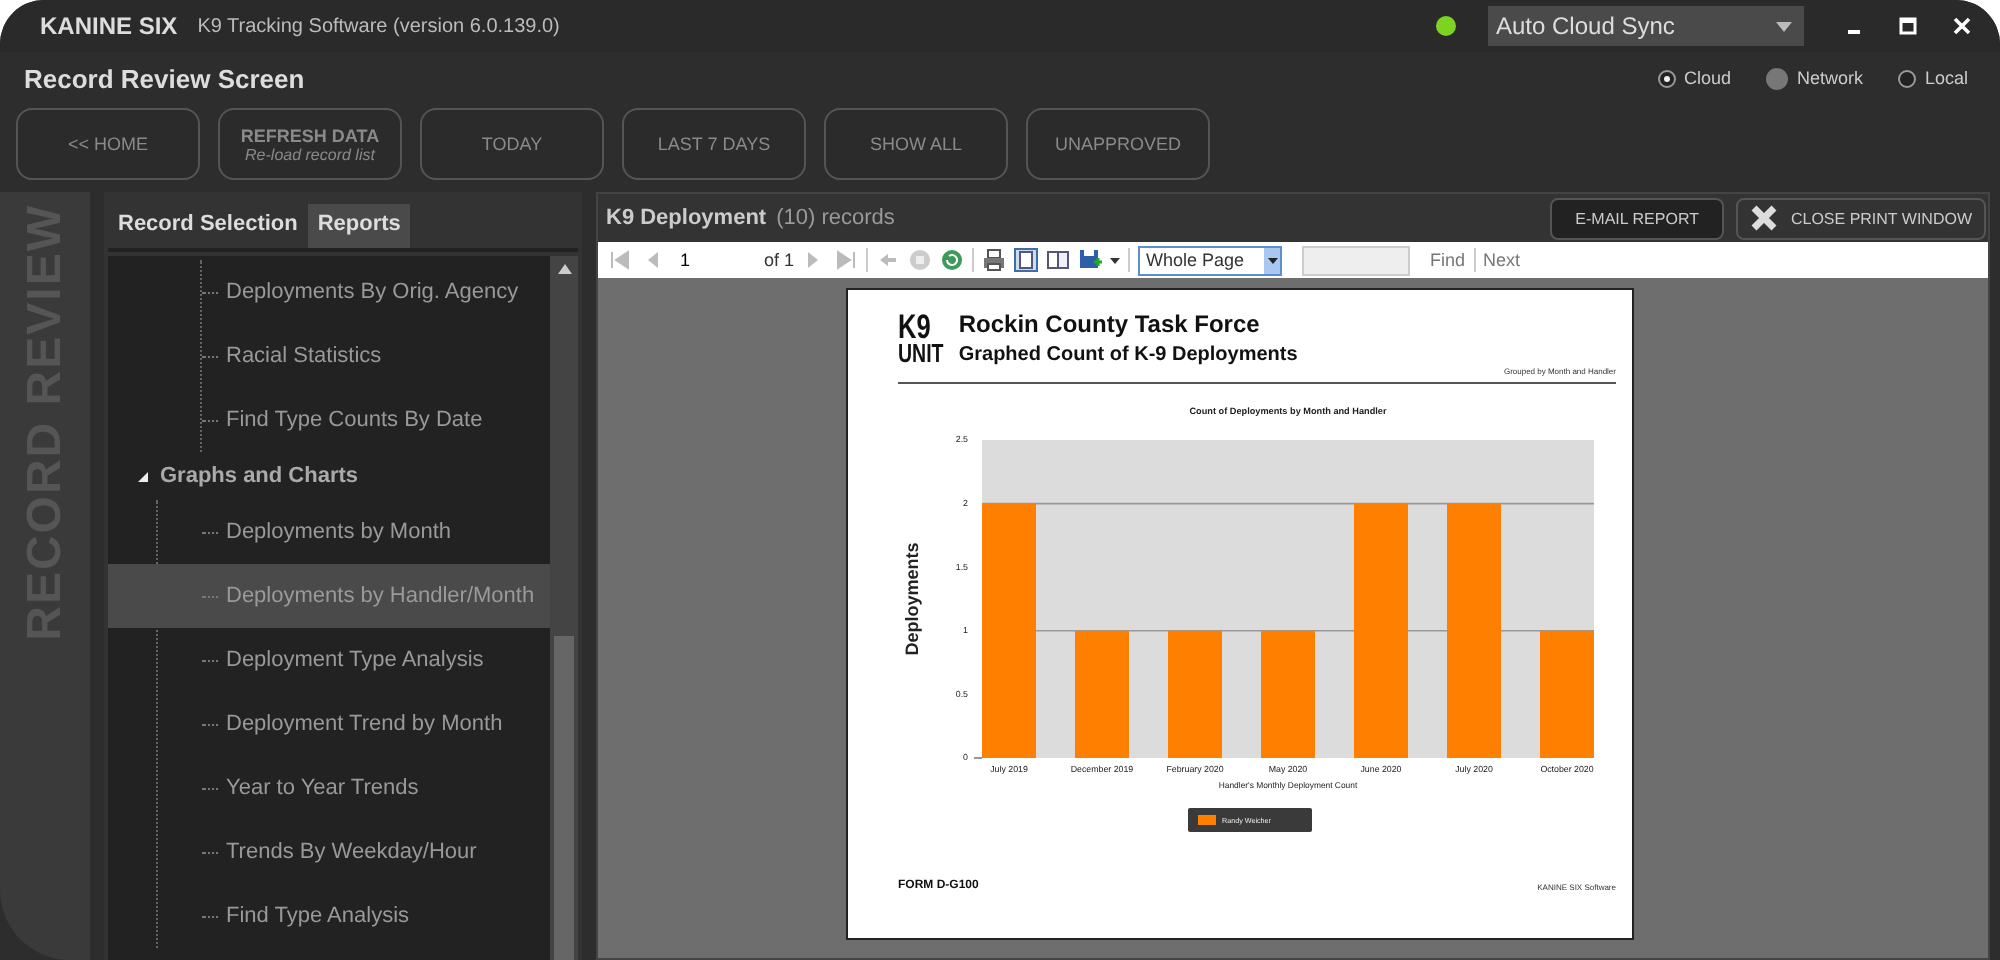 The image size is (2000, 960). I want to click on toolbar-button: SHOW ALL, so click(916, 144).